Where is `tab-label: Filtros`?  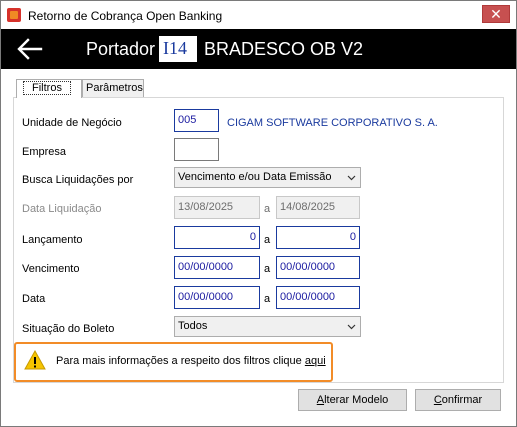 tab-label: Filtros is located at coordinates (47, 88).